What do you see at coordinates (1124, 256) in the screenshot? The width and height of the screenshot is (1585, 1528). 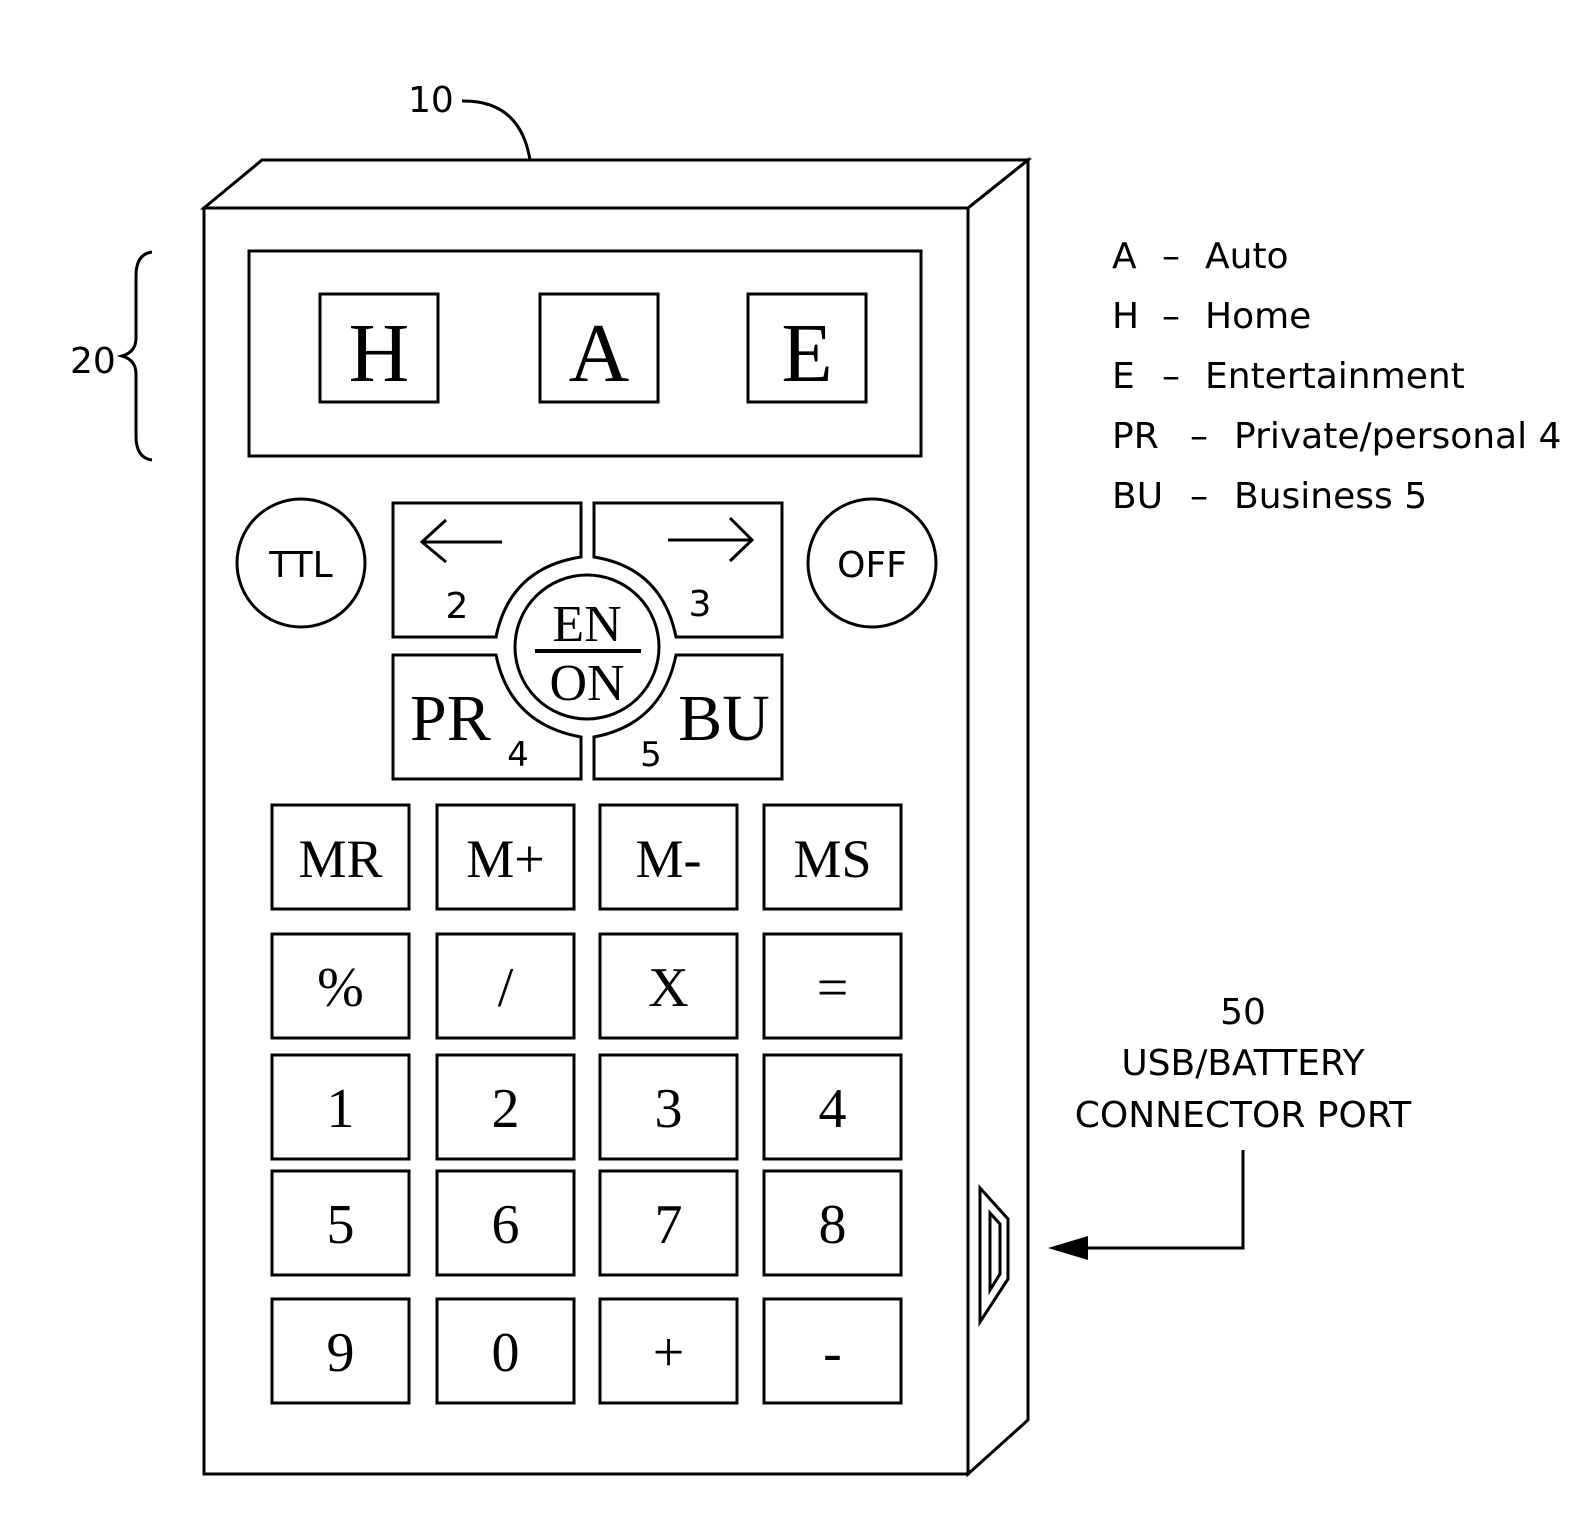 I see `legend-key: A` at bounding box center [1124, 256].